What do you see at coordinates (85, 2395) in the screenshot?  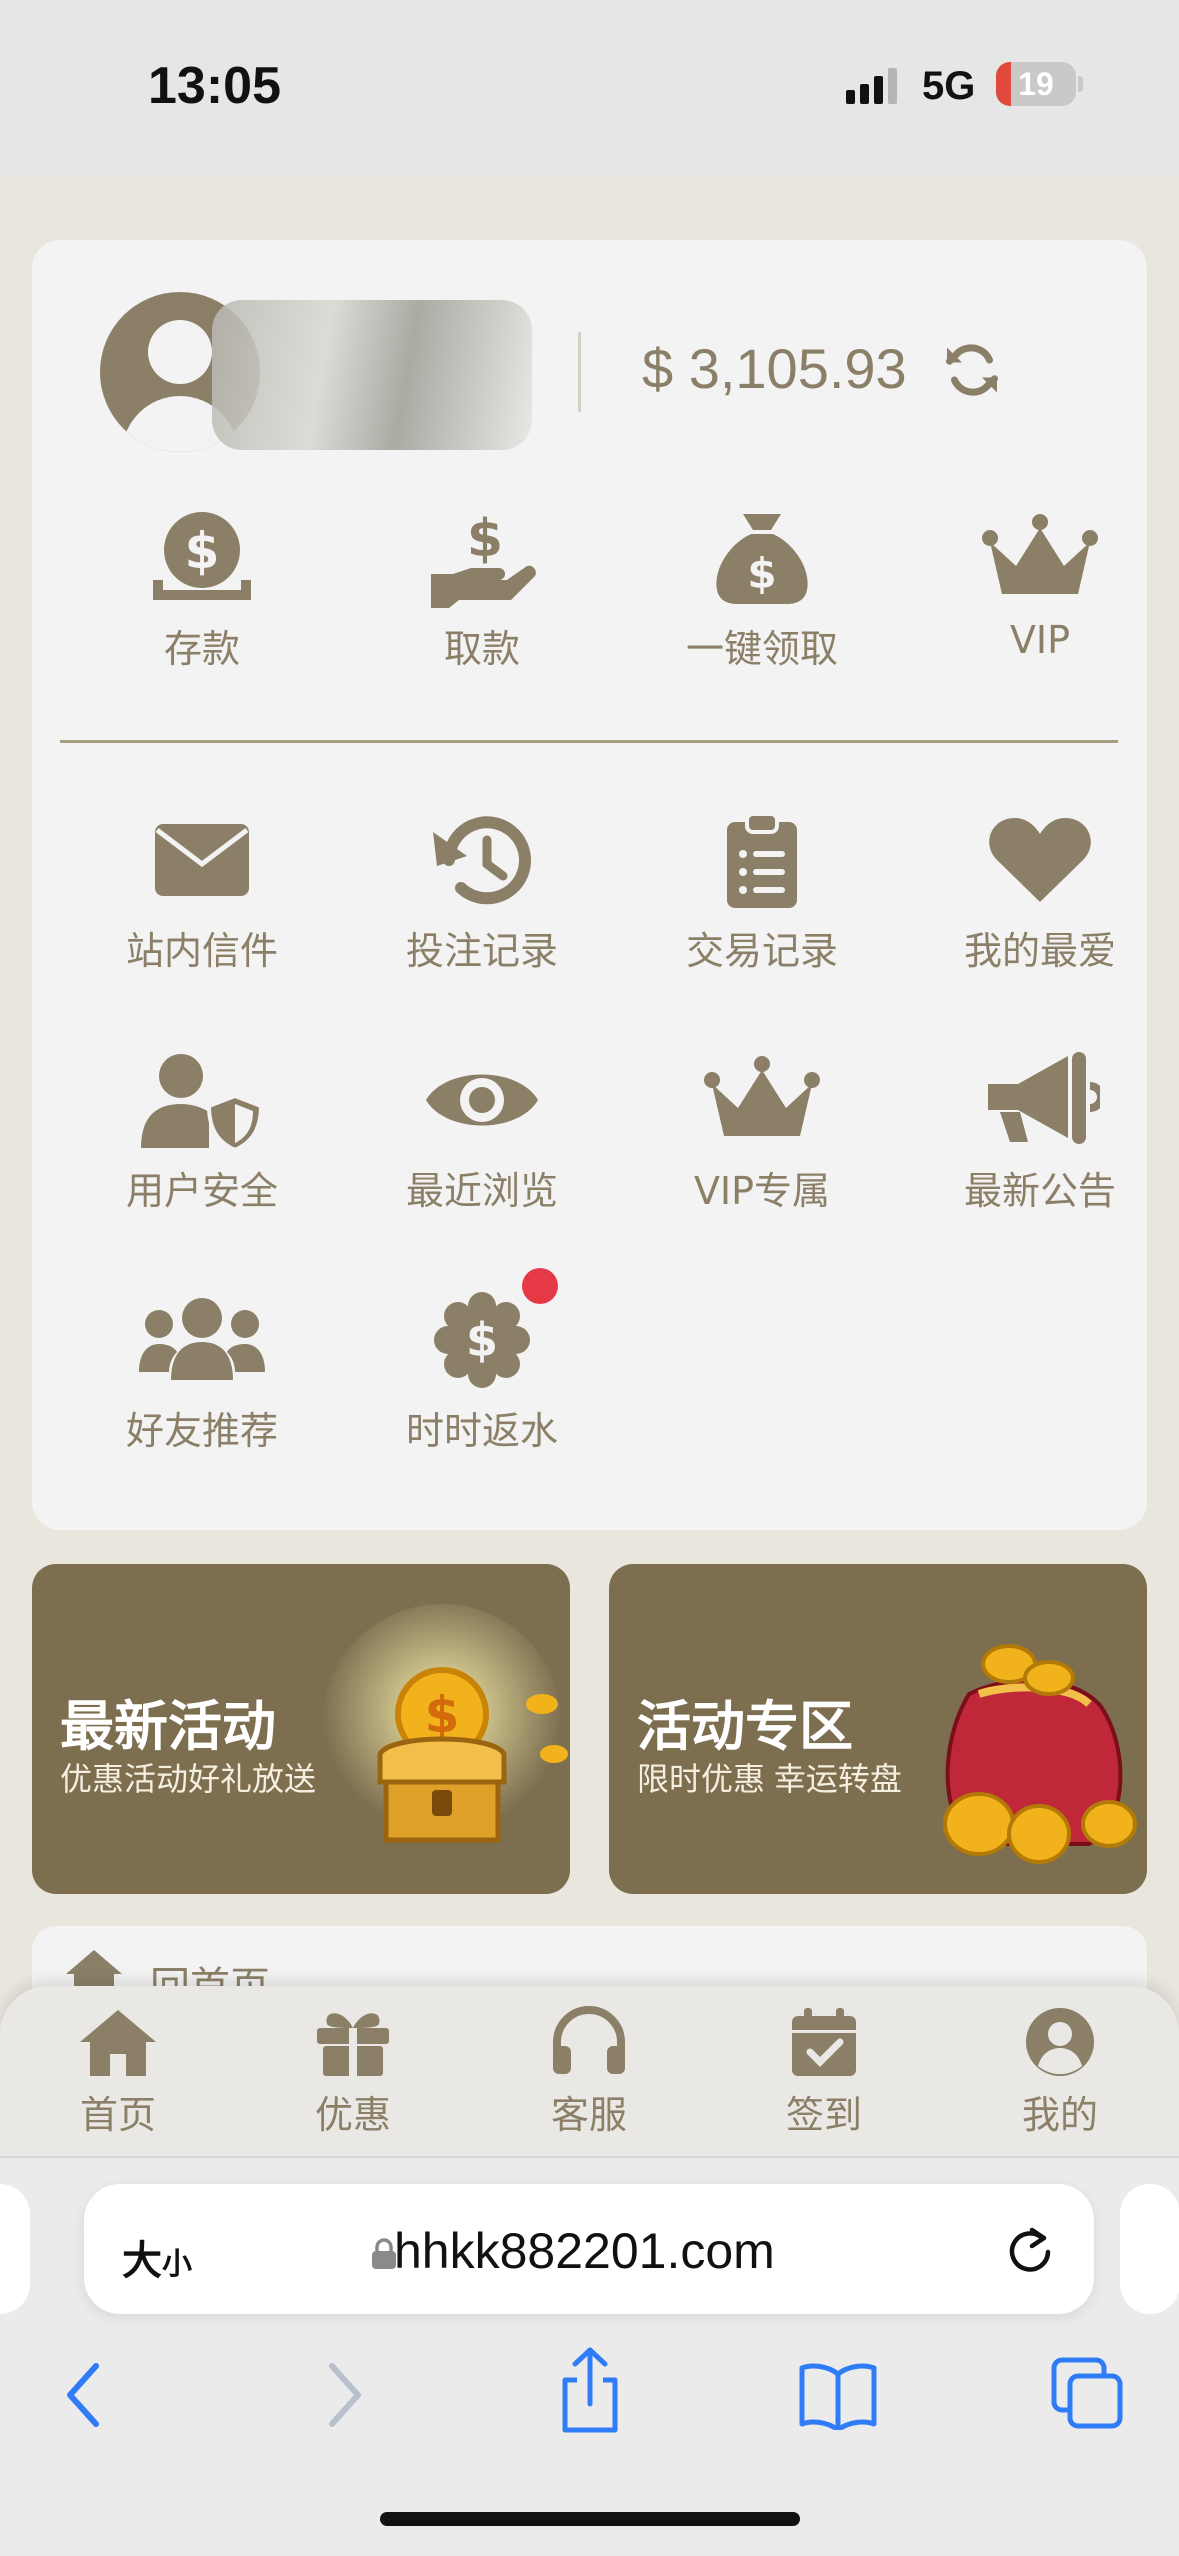 I see `back-icon` at bounding box center [85, 2395].